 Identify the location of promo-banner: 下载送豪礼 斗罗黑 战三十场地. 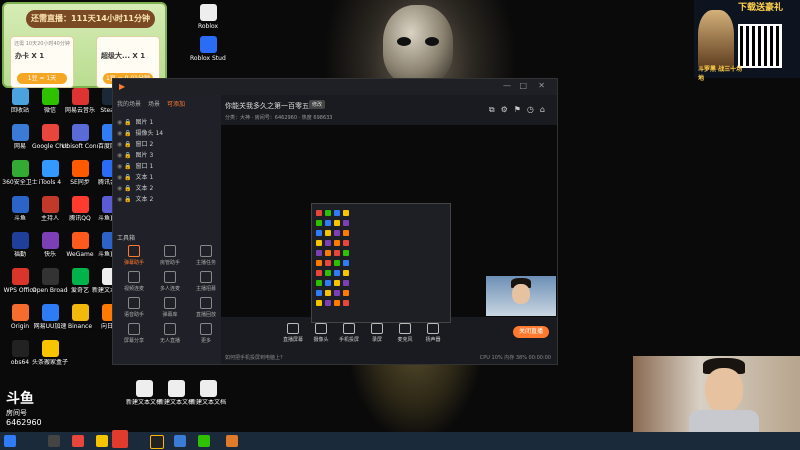
(747, 41).